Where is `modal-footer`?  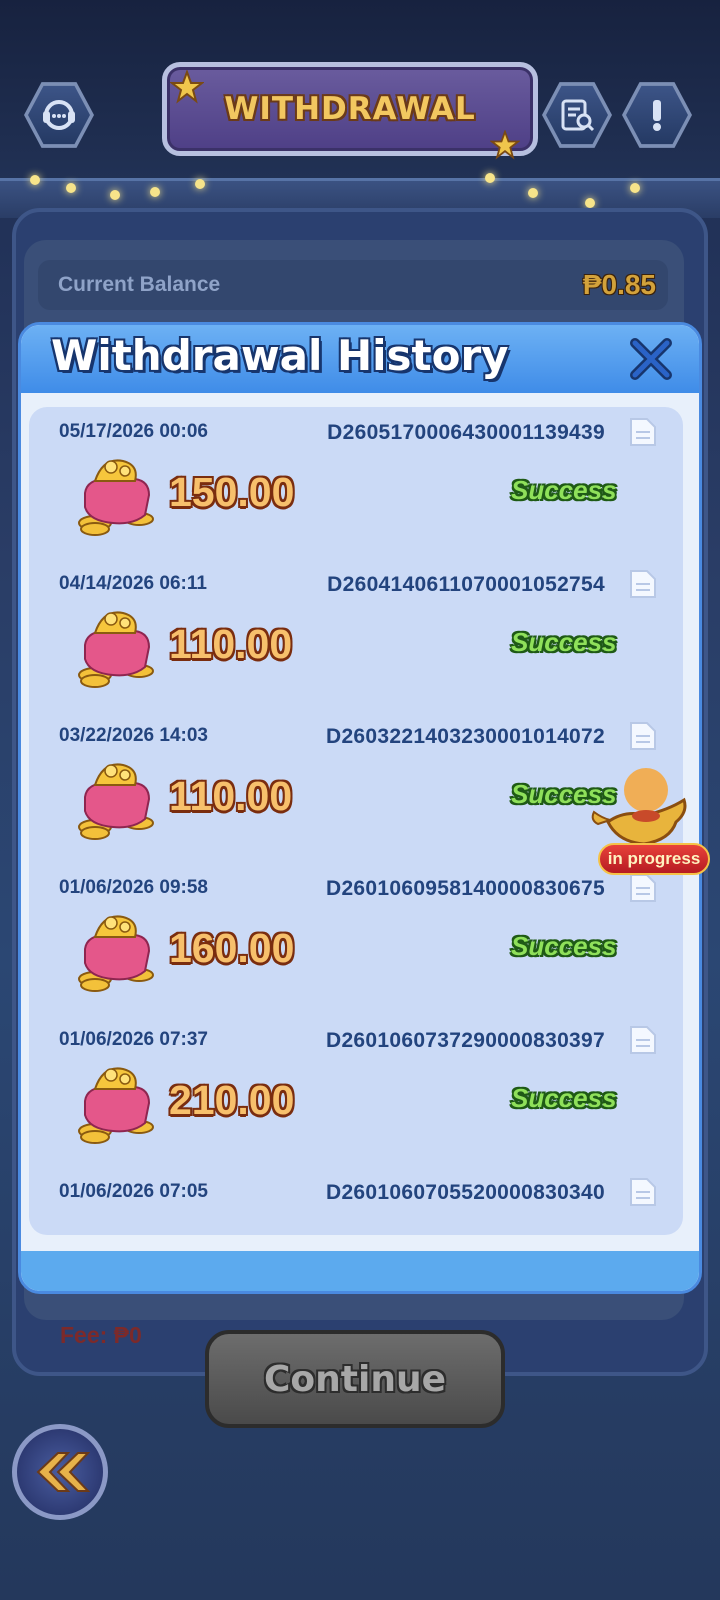
modal-footer is located at coordinates (360, 1271).